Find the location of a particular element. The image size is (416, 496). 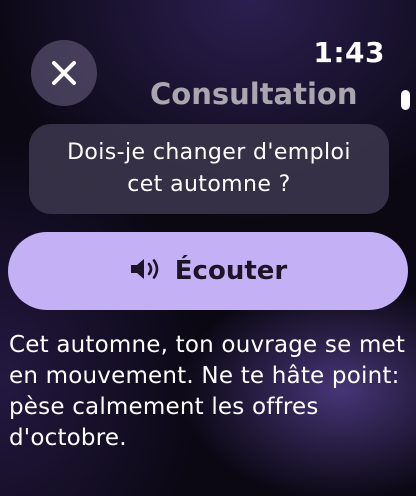

close-button is located at coordinates (64, 73).